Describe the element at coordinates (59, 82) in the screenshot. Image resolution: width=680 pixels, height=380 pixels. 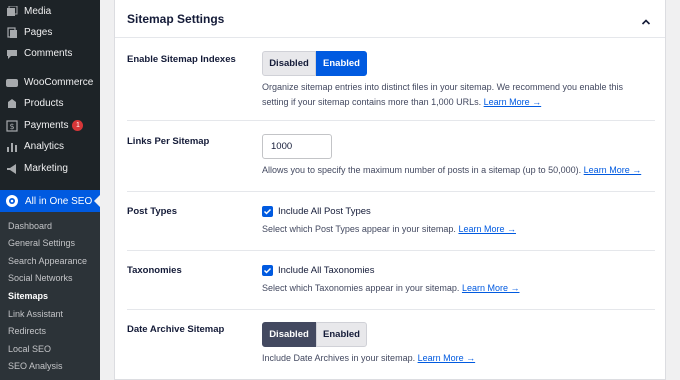
I see `sidebar-item-label: WooCommerce` at that location.